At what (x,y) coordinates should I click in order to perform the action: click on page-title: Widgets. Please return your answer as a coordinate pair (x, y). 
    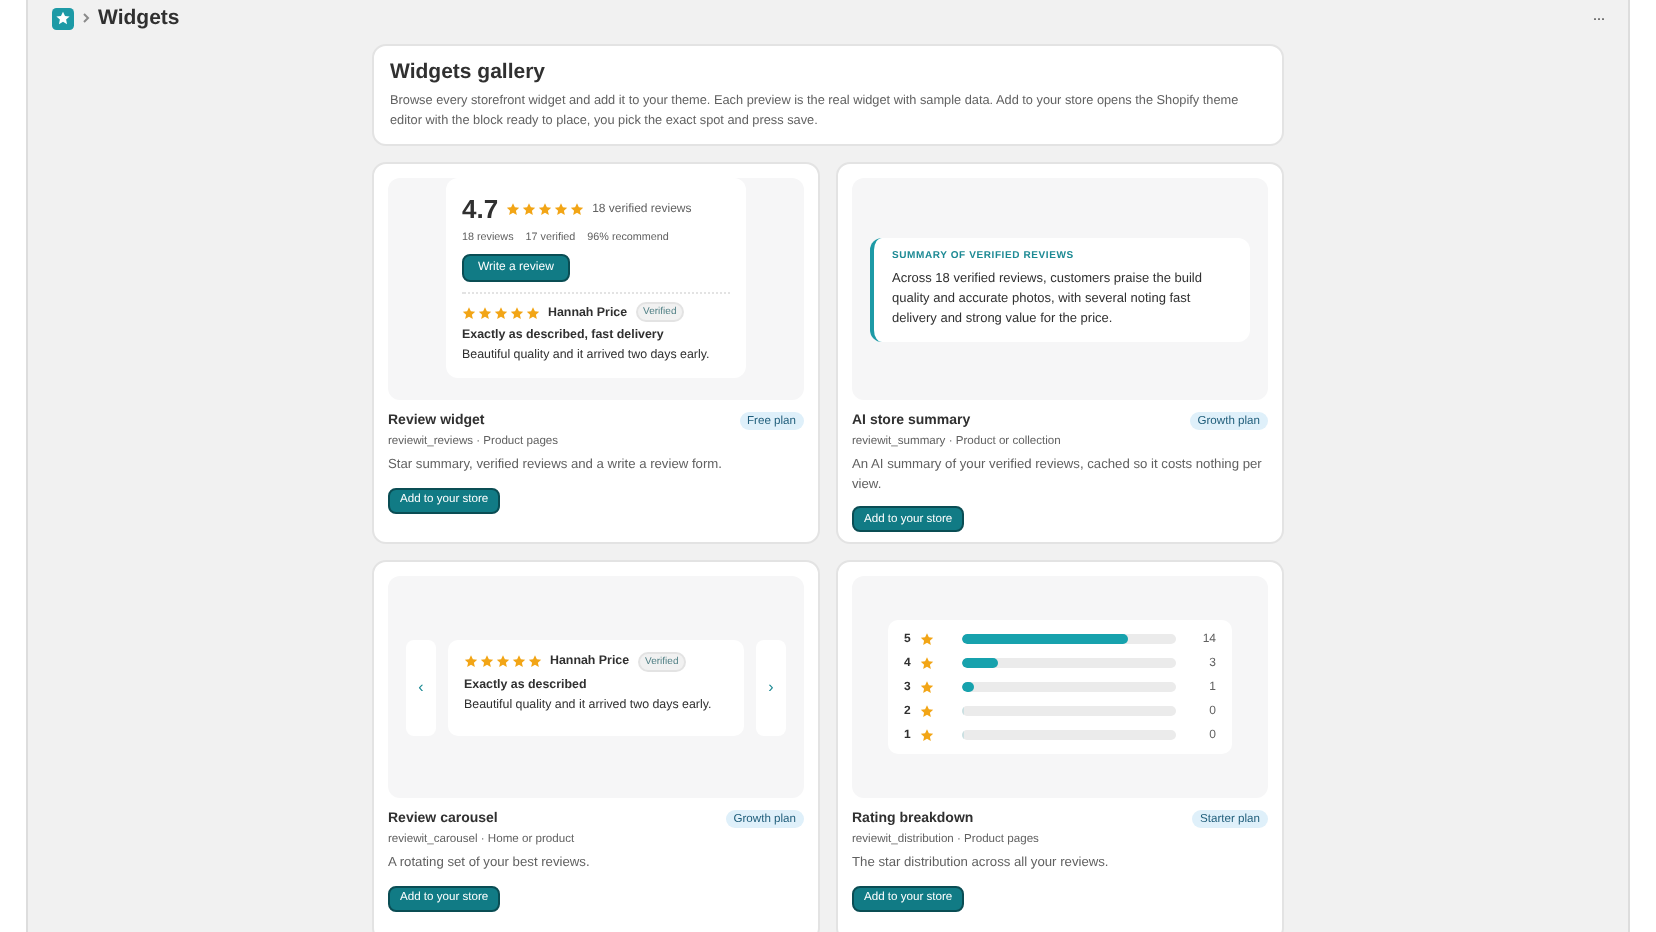
    Looking at the image, I should click on (139, 18).